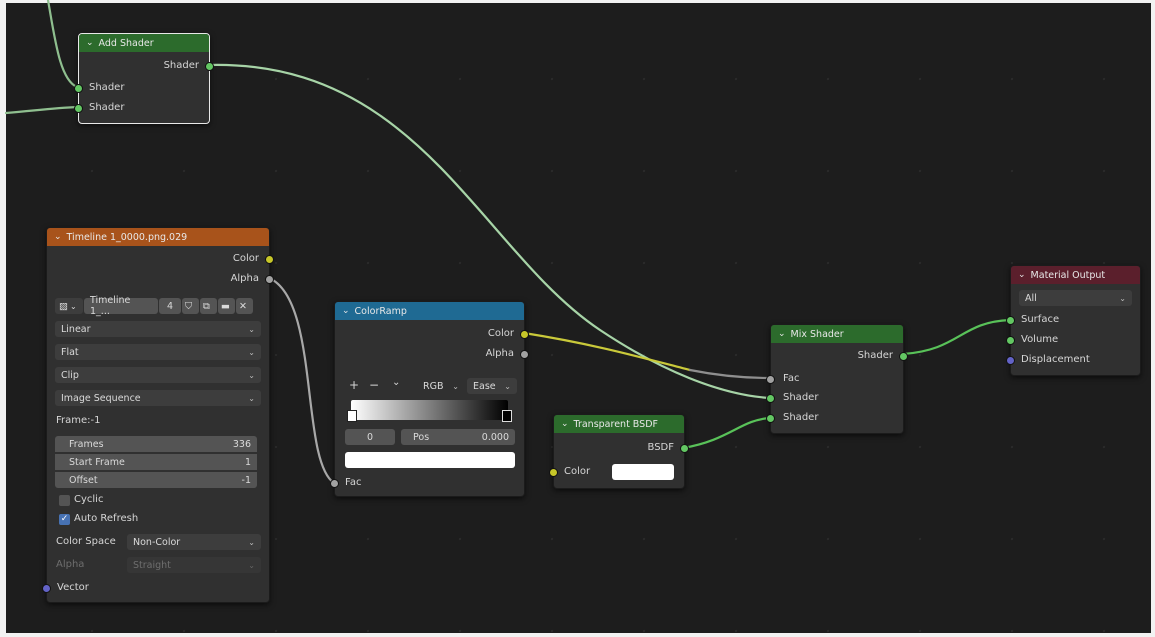  What do you see at coordinates (89, 499) in the screenshot?
I see `cyclic-label: Cyclic` at bounding box center [89, 499].